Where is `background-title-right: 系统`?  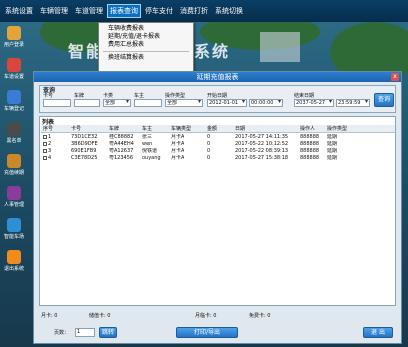 background-title-right: 系统 is located at coordinates (212, 51).